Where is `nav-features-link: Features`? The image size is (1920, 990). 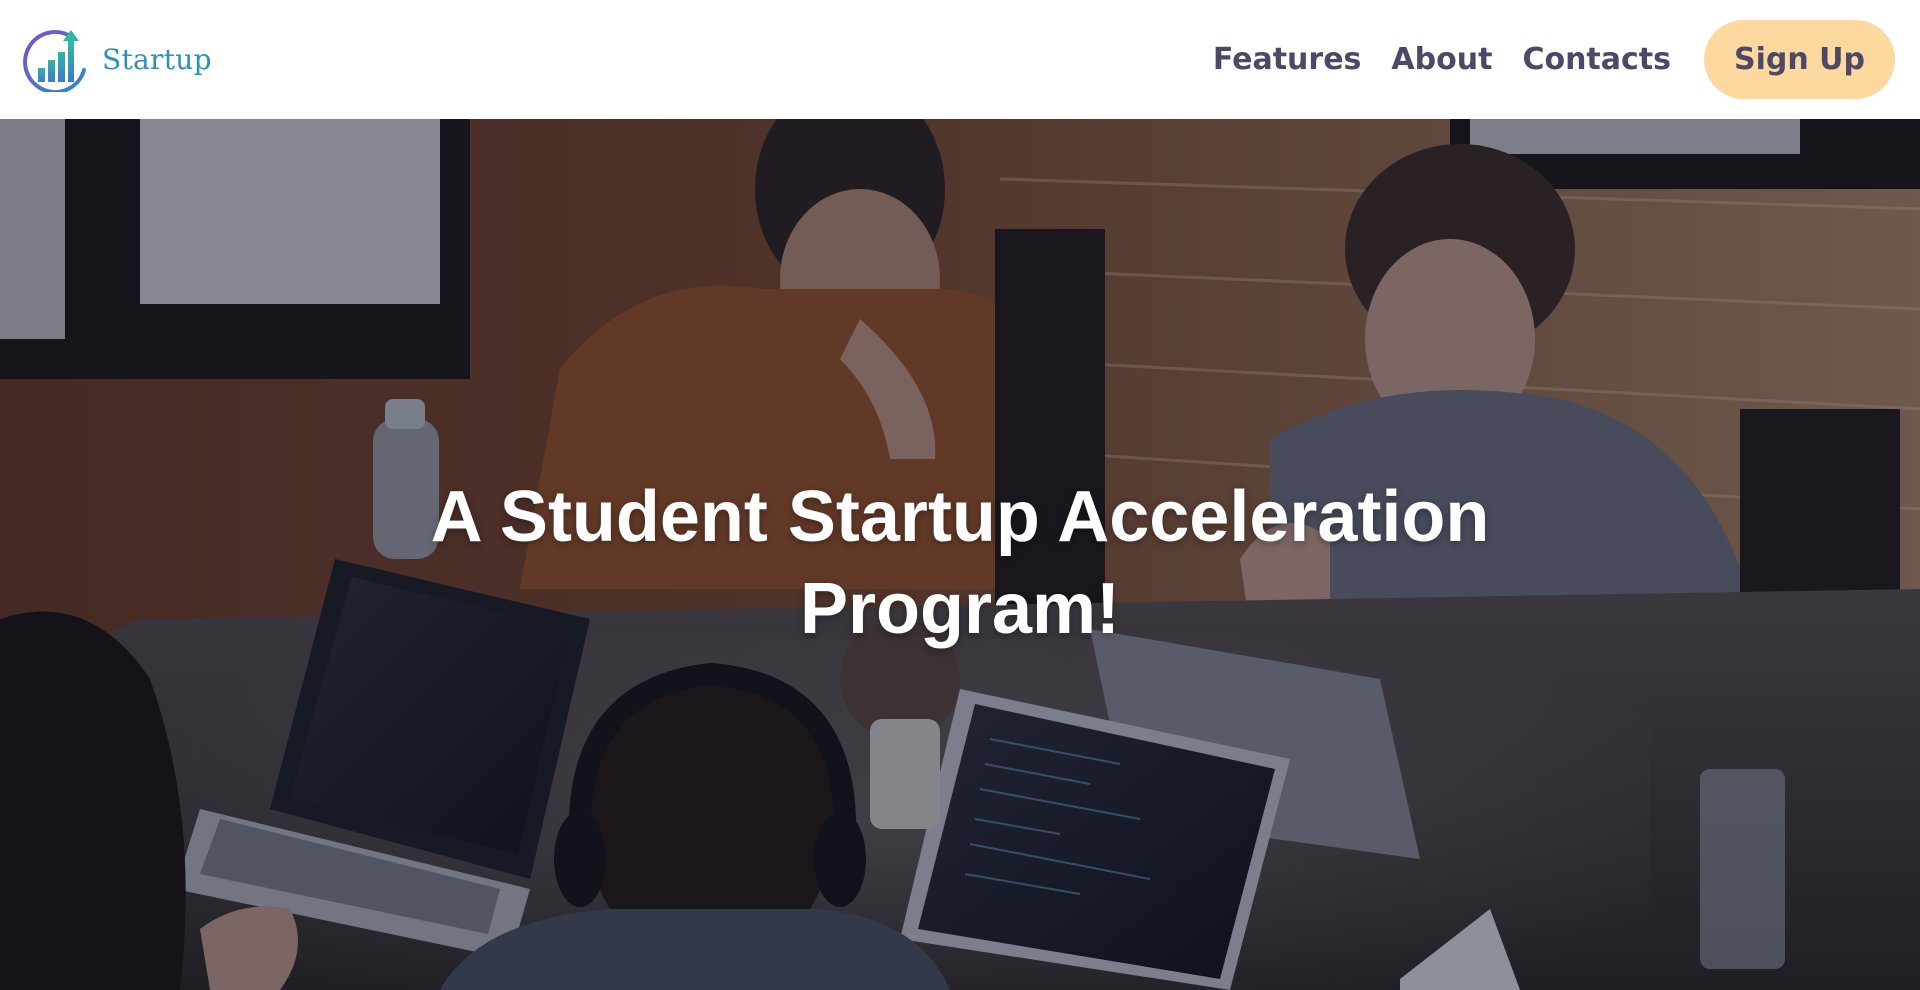
nav-features-link: Features is located at coordinates (1287, 59).